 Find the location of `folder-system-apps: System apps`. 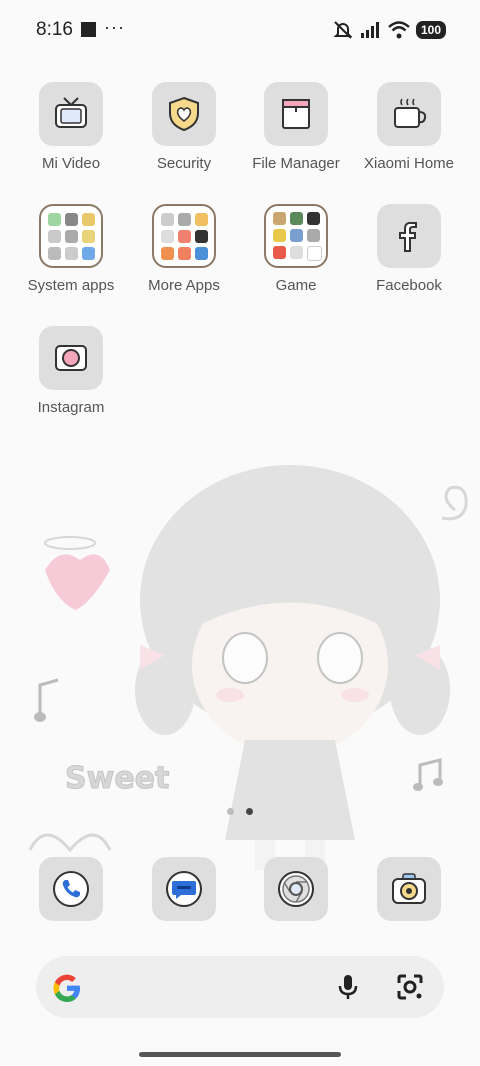

folder-system-apps: System apps is located at coordinates (71, 249).